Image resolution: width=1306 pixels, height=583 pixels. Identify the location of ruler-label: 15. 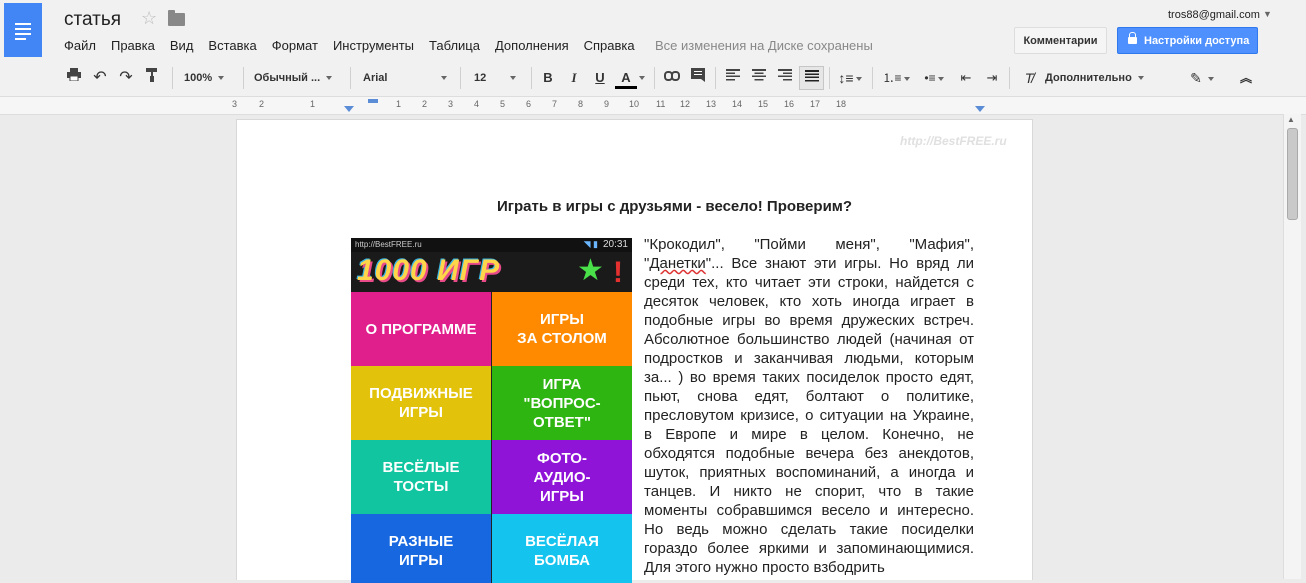
(763, 104).